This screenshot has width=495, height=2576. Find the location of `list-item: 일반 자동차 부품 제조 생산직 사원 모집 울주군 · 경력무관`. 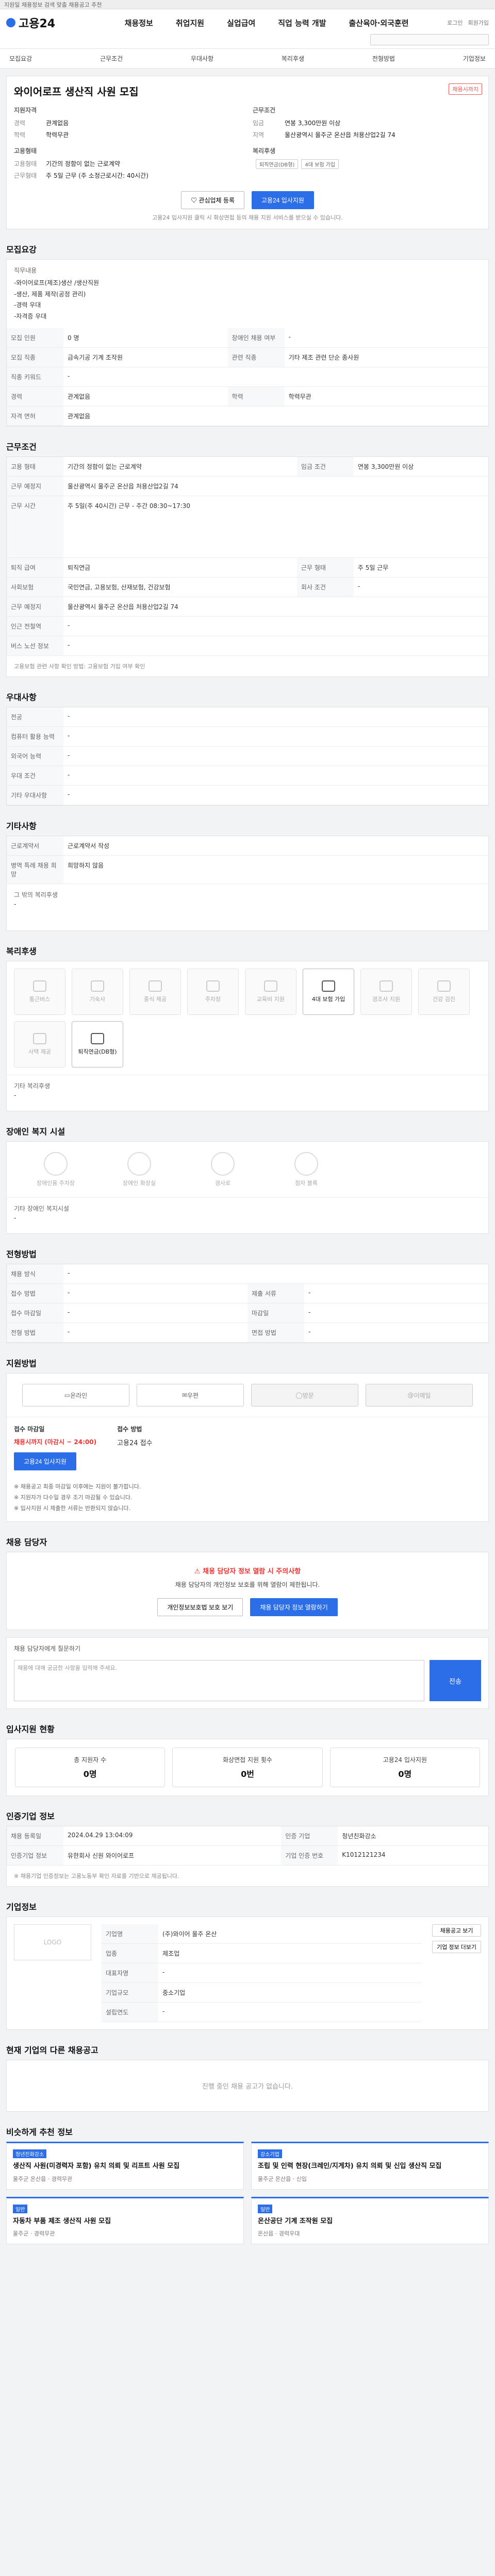

list-item: 일반 자동차 부품 제조 생산직 사원 모집 울주군 · 경력무관 is located at coordinates (125, 2220).